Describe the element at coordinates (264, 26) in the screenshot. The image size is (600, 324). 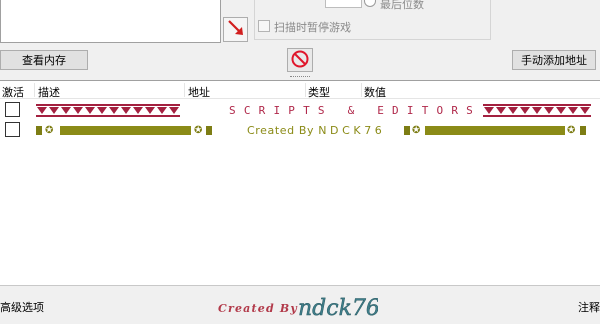
I see `pause-game-checkbox` at that location.